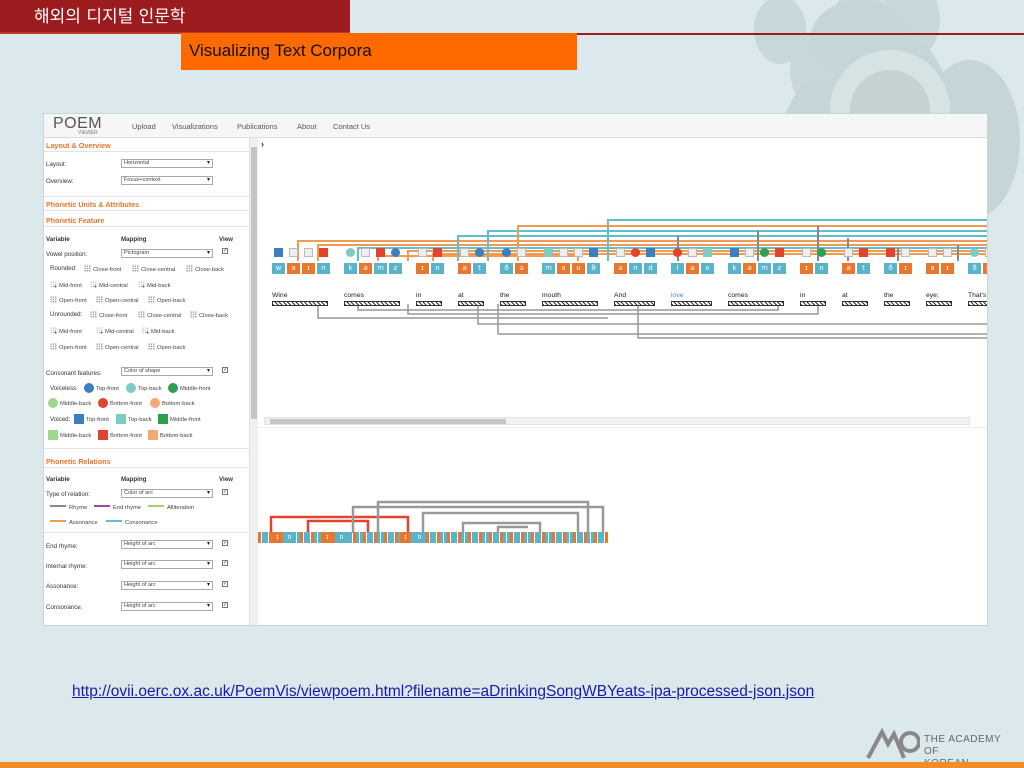 This screenshot has width=1024, height=768. I want to click on rounded-label: Rounded:, so click(63, 268).